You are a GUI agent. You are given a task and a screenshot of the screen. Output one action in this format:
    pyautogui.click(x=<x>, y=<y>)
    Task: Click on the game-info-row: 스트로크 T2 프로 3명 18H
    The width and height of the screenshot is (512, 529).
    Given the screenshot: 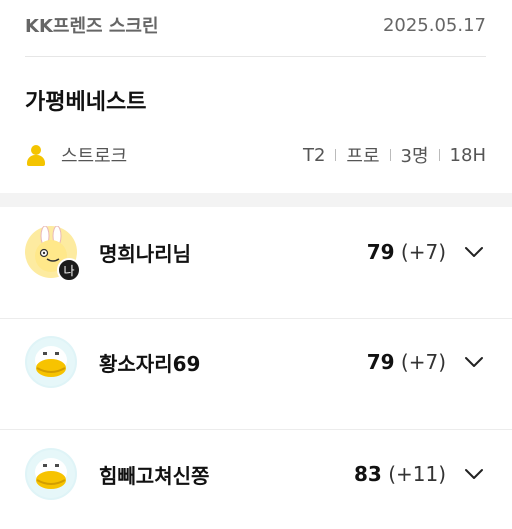 What is the action you would take?
    pyautogui.click(x=255, y=155)
    